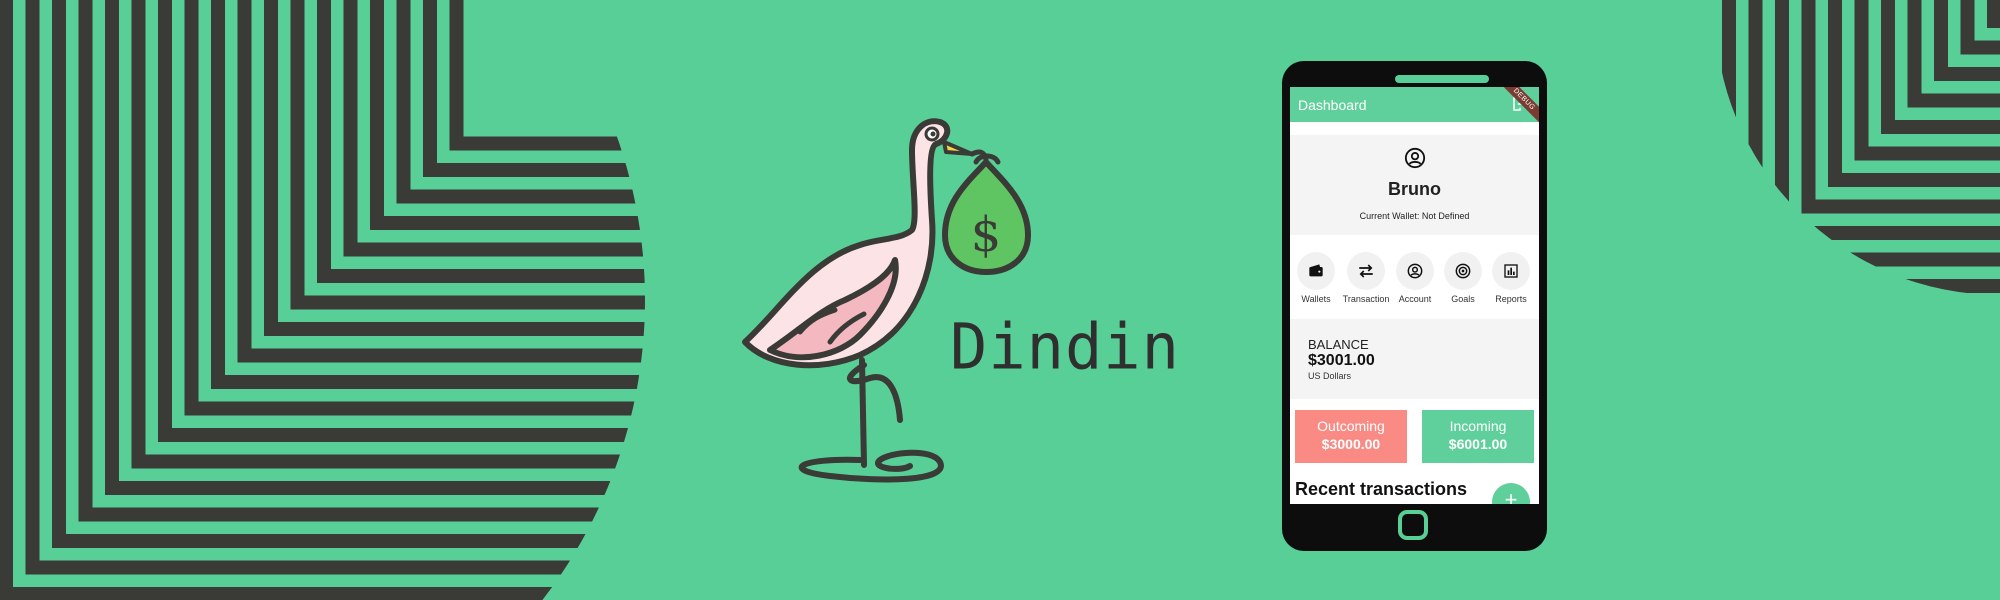  Describe the element at coordinates (986, 235) in the screenshot. I see `money-symbol: $` at that location.